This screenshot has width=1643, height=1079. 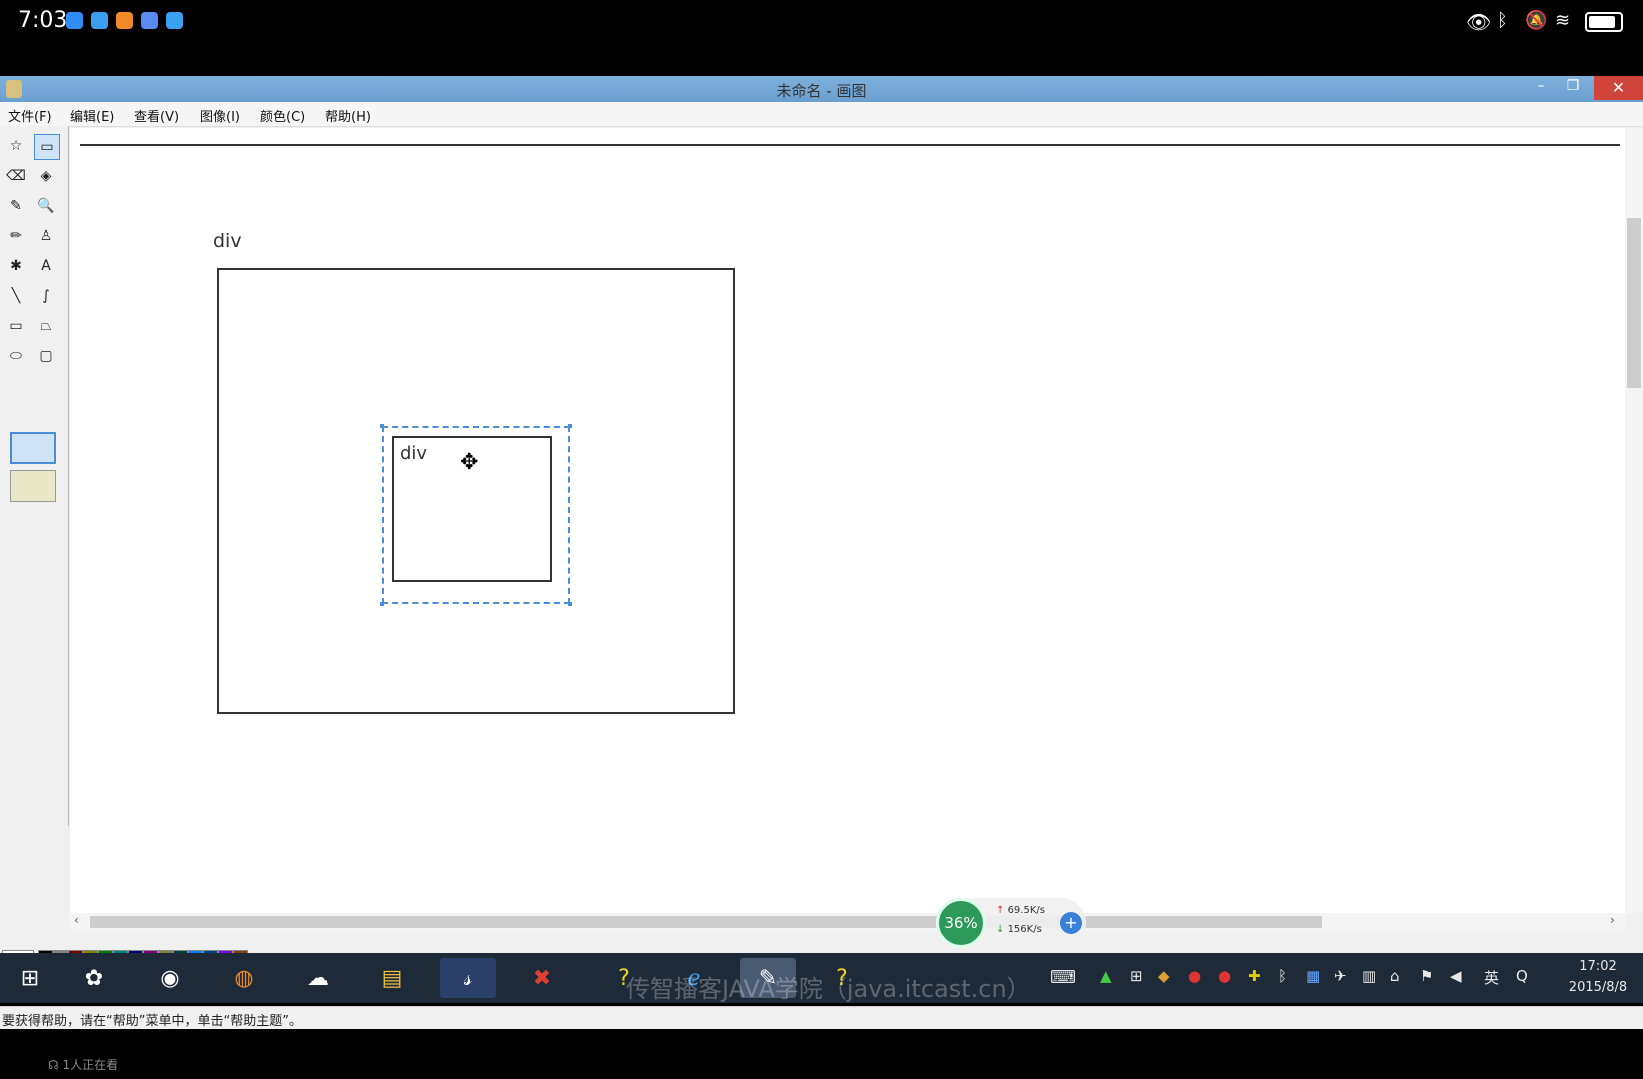 What do you see at coordinates (1019, 929) in the screenshot?
I see `download-speed: ↓ 156K/s` at bounding box center [1019, 929].